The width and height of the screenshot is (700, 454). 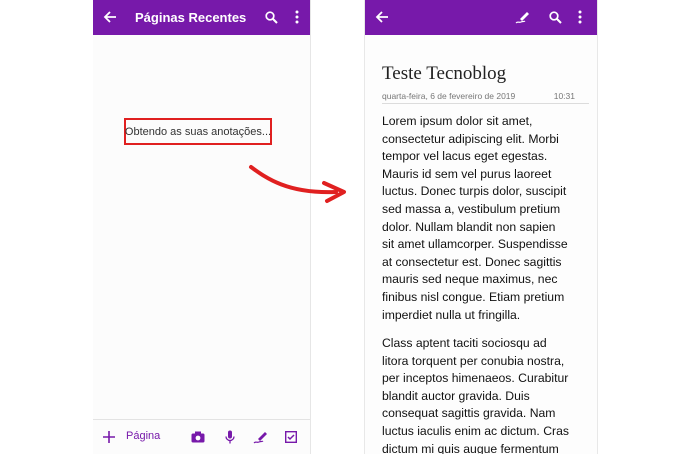 I want to click on note-line: consequat sagittis gravida. Nam, so click(x=469, y=413).